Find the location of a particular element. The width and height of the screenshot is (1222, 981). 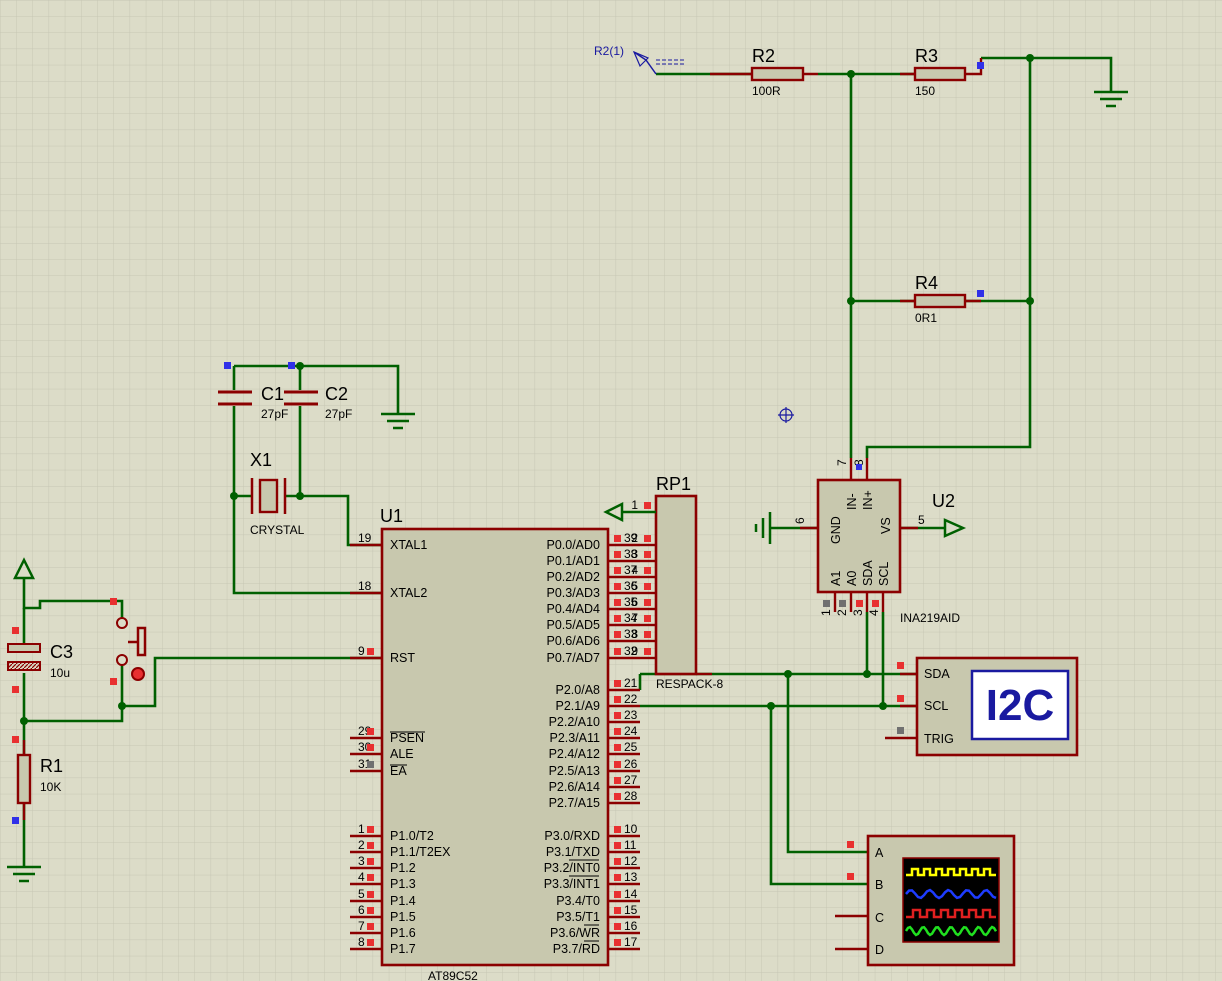

u2-pin-name: SCL is located at coordinates (884, 574).